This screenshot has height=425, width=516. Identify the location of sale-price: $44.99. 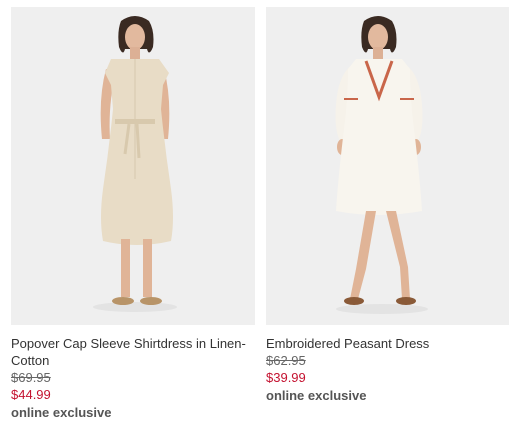
(31, 394).